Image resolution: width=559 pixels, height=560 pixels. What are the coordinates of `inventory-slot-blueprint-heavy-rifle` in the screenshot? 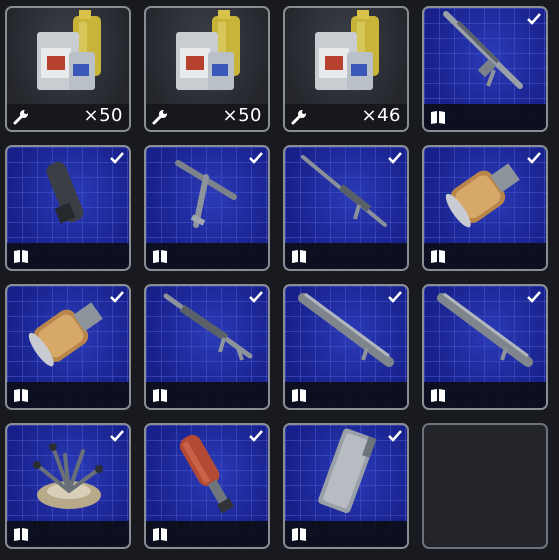 It's located at (207, 347).